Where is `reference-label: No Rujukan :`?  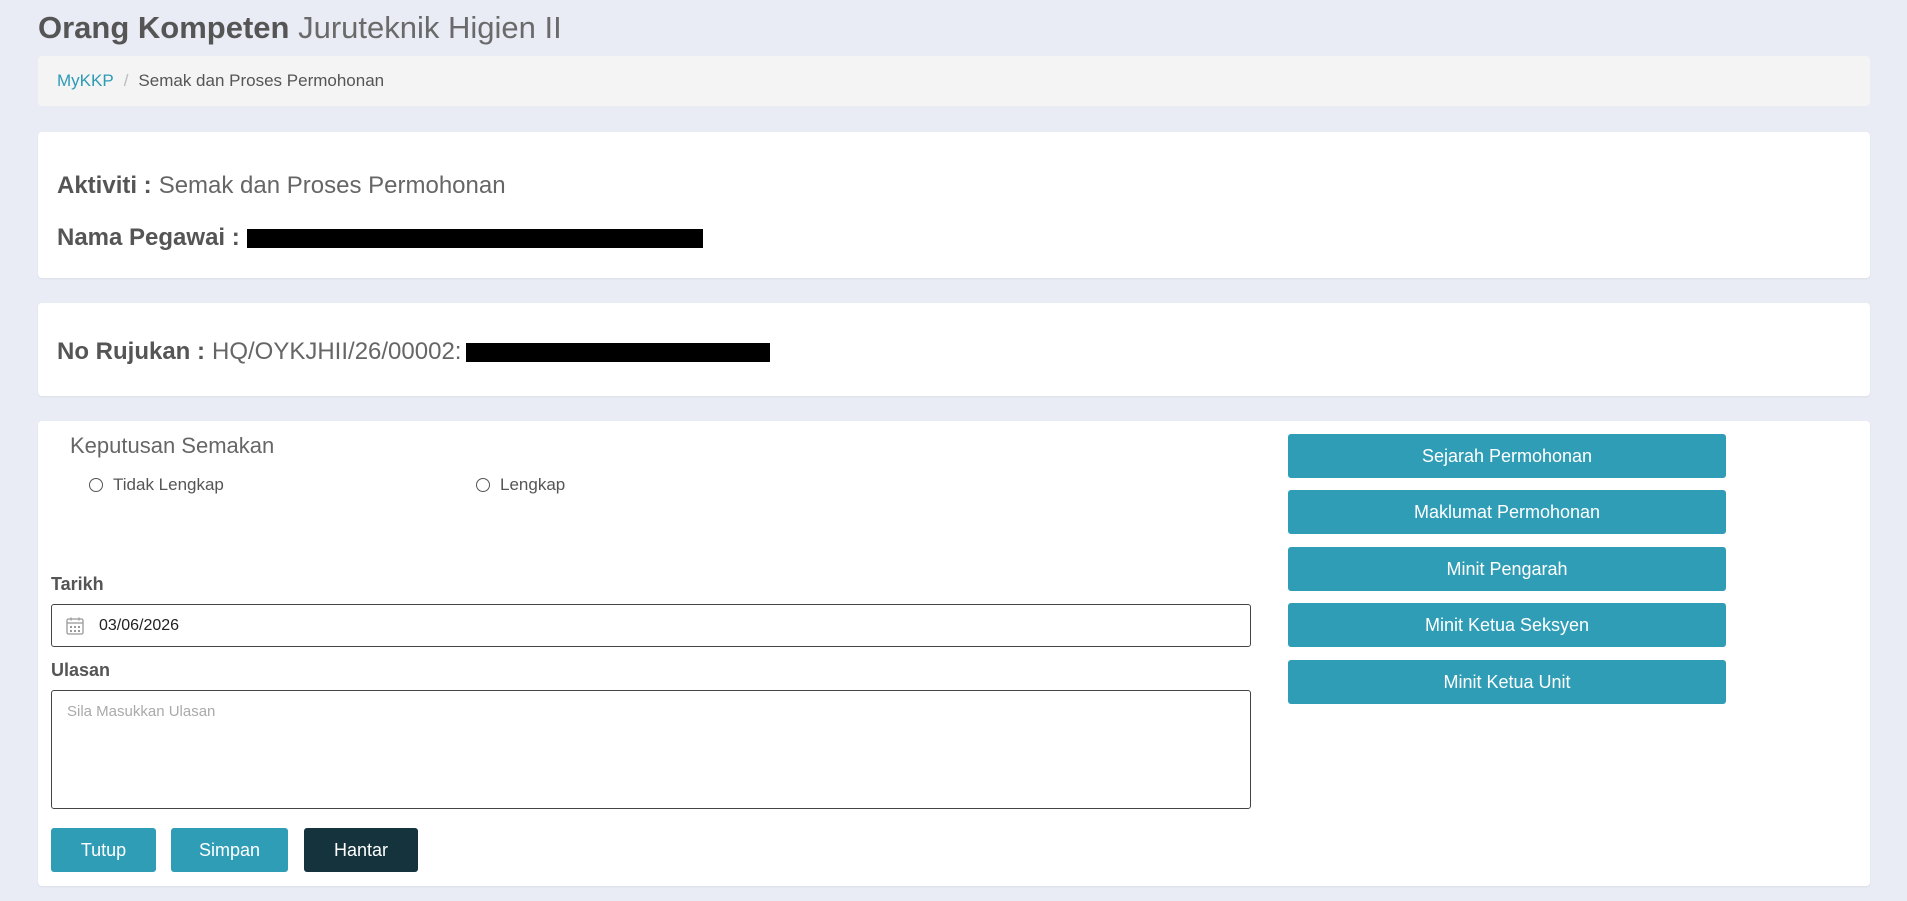
reference-label: No Rujukan : is located at coordinates (131, 351).